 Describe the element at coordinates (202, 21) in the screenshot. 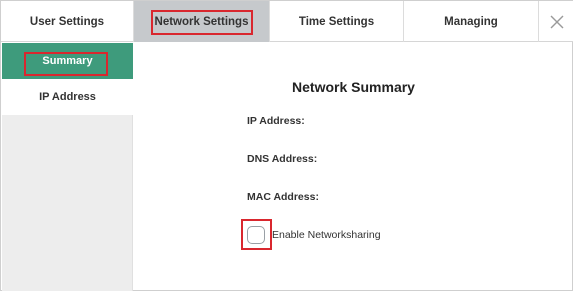

I see `tab-network-settings: Network Settings` at that location.